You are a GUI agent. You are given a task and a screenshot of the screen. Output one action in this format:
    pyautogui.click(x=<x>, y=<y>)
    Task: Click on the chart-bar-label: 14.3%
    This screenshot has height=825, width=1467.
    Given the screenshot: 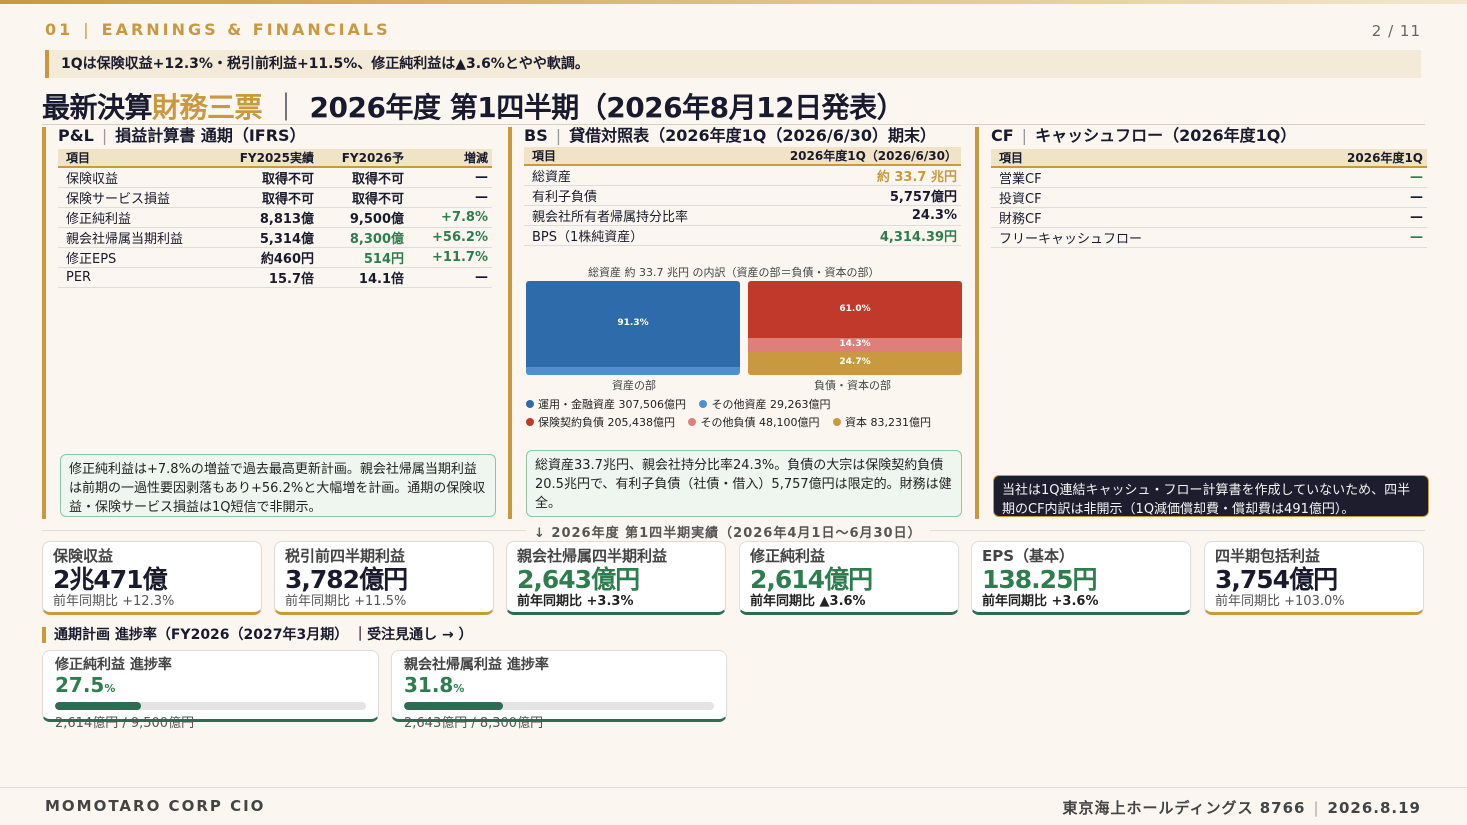 What is the action you would take?
    pyautogui.click(x=855, y=344)
    